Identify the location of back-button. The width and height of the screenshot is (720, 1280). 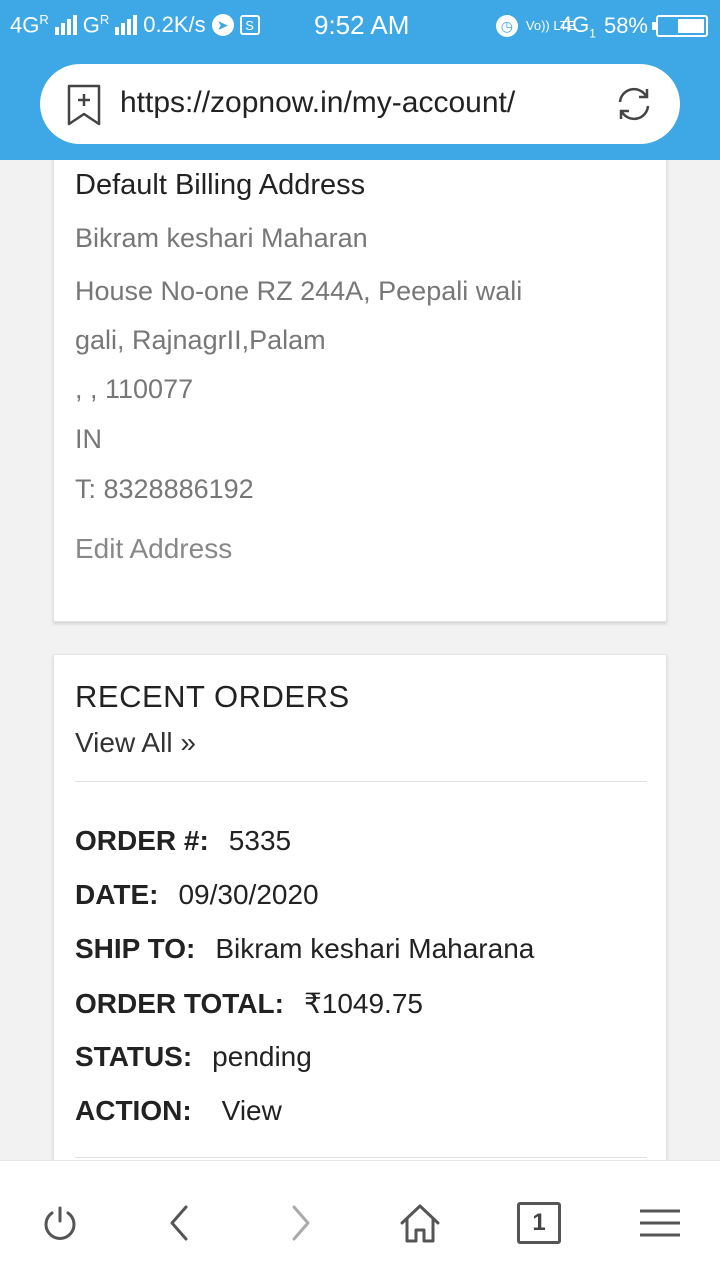
(180, 1223).